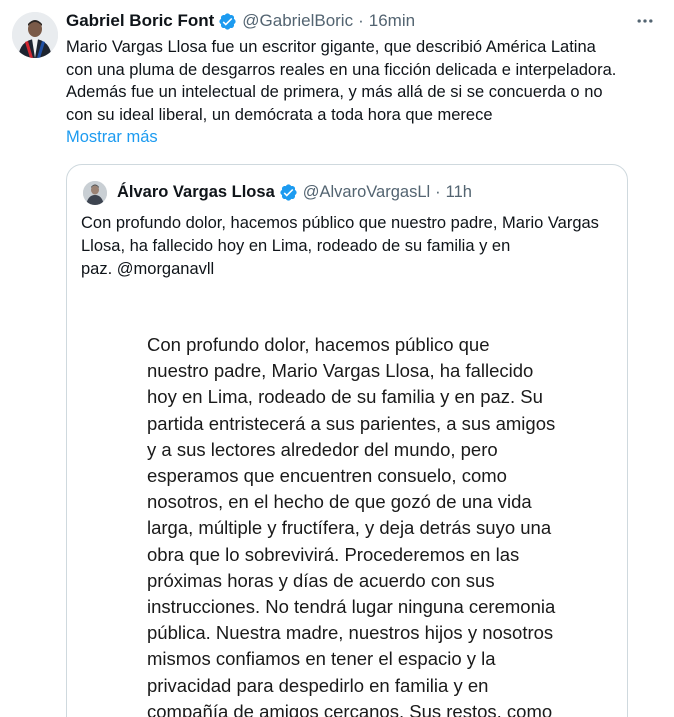  Describe the element at coordinates (196, 192) in the screenshot. I see `quote-author-name: Álvaro Vargas Llosa` at that location.